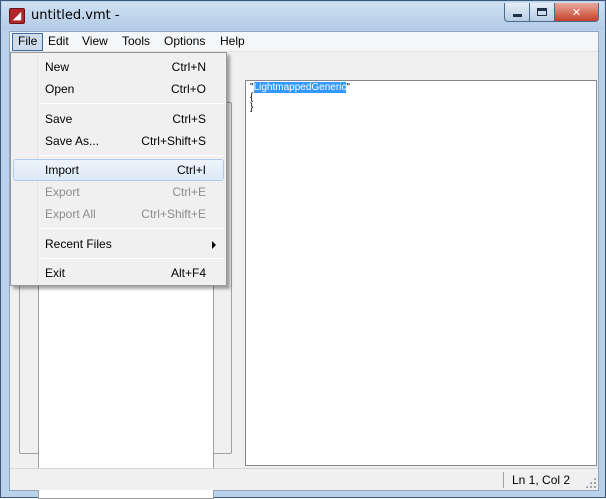 This screenshot has width=606, height=499. I want to click on window-title: untitled.vmt -, so click(75, 15).